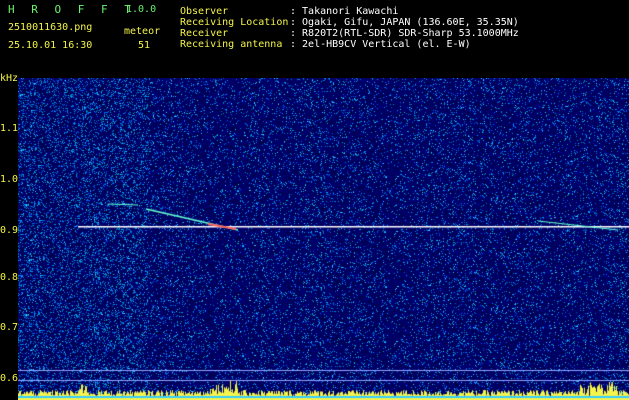 The image size is (629, 400). I want to click on y-tick-label: 0.6, so click(9, 378).